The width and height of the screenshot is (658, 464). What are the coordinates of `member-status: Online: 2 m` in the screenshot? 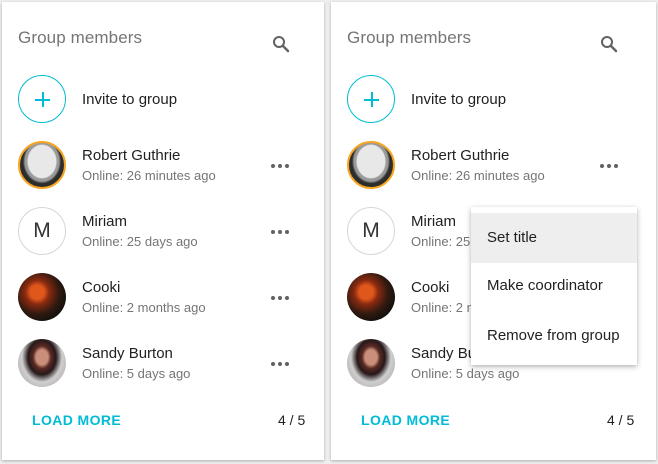 It's located at (444, 307).